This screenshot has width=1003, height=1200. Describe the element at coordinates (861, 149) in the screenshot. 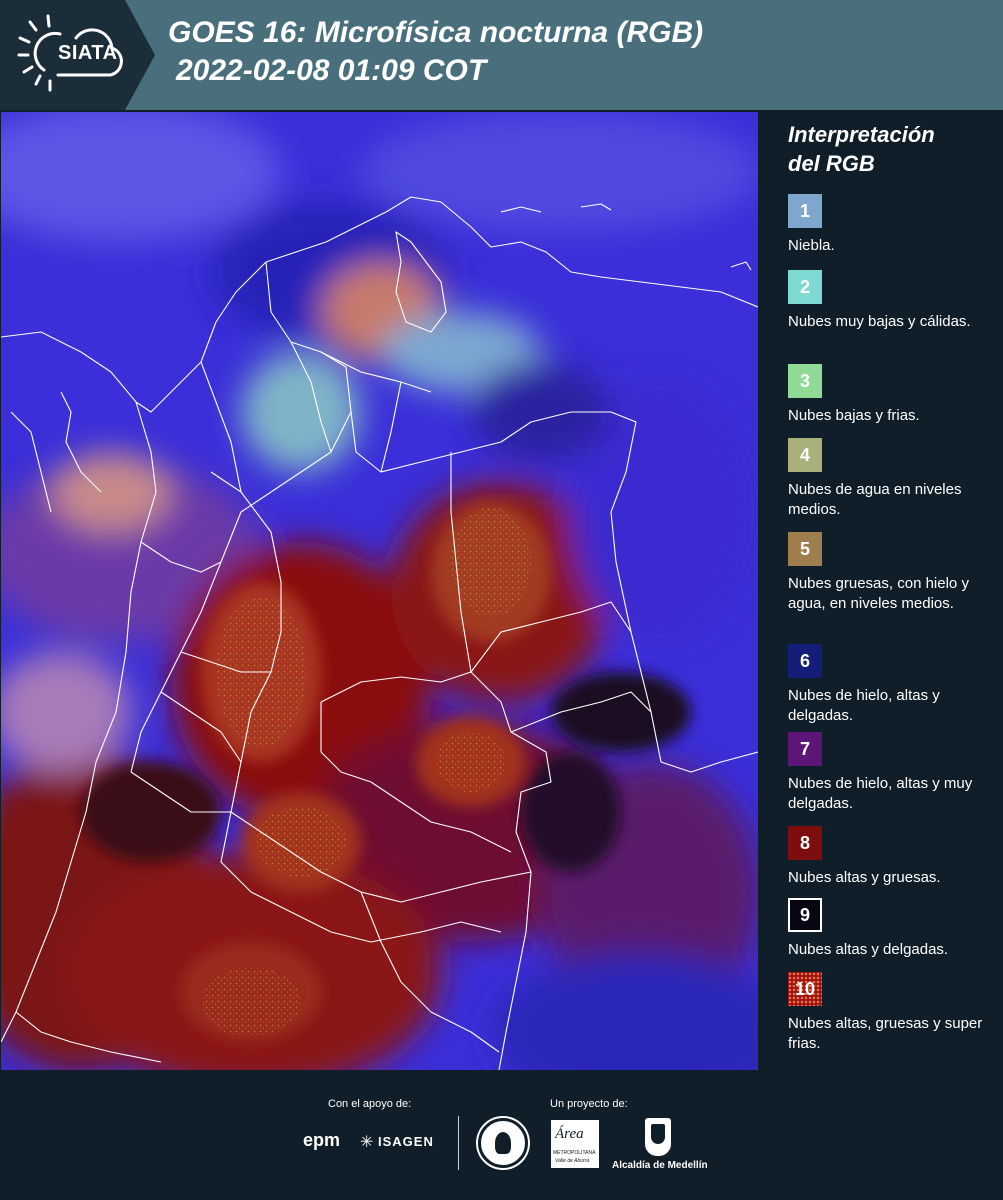

I see `legend-title: Interpretación del RGB` at that location.